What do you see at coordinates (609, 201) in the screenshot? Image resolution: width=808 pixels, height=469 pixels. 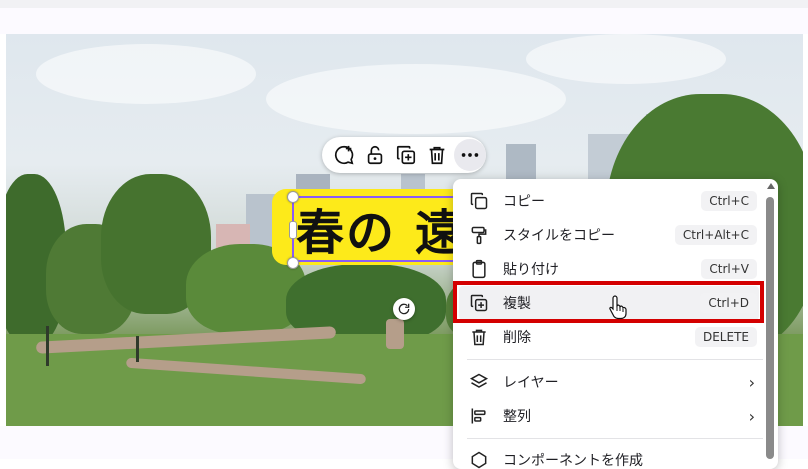 I see `menu-item-copy: コピー Ctrl+C` at bounding box center [609, 201].